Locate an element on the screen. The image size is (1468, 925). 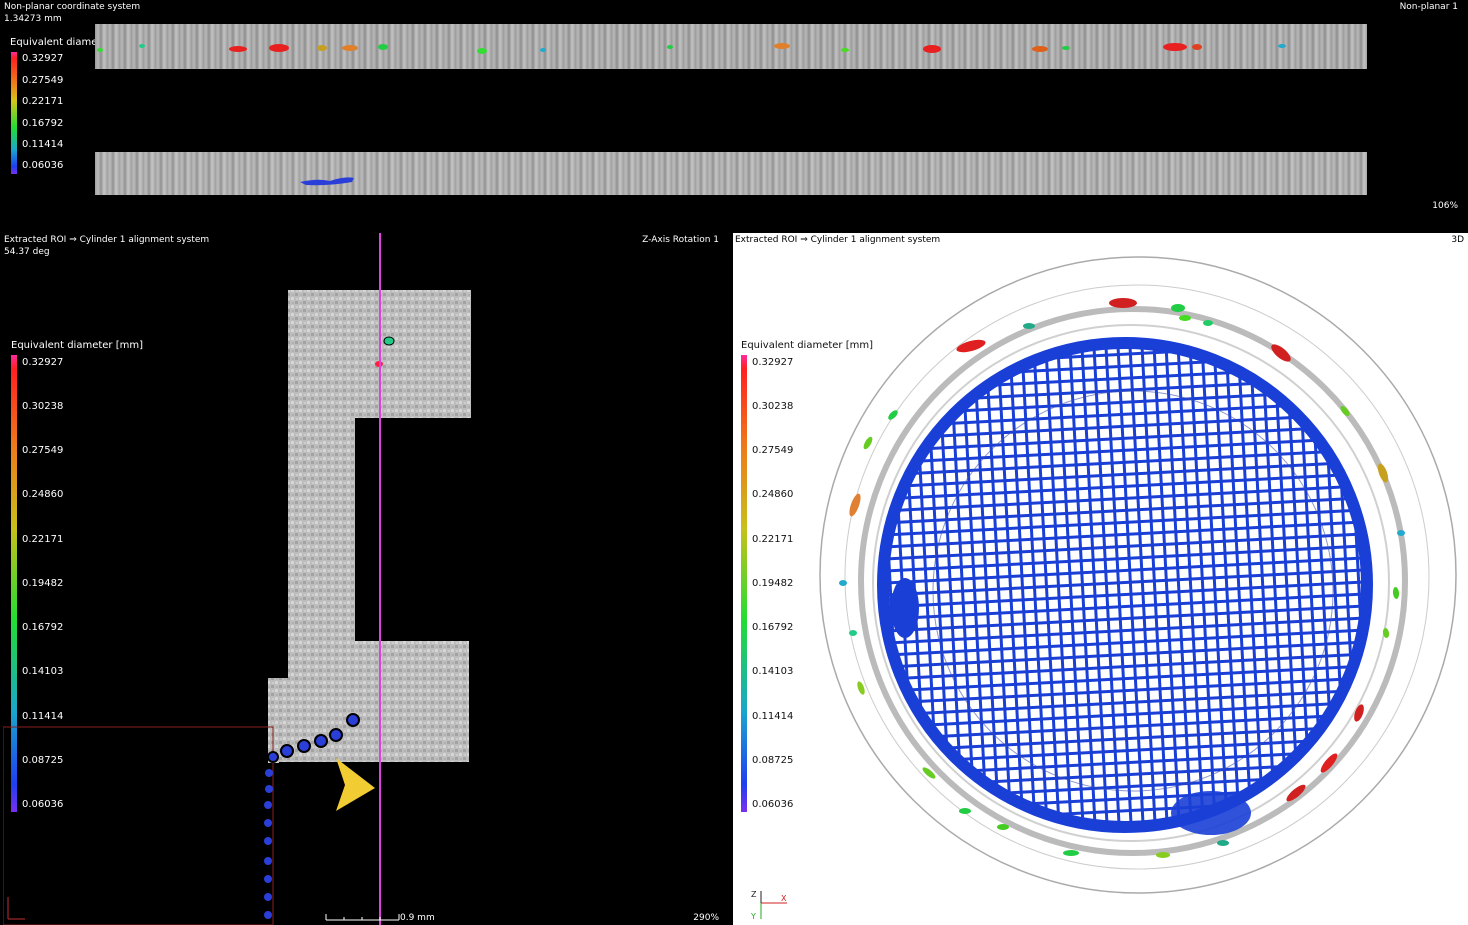
legend-title: Equivalent diameter [mm] is located at coordinates (807, 345).